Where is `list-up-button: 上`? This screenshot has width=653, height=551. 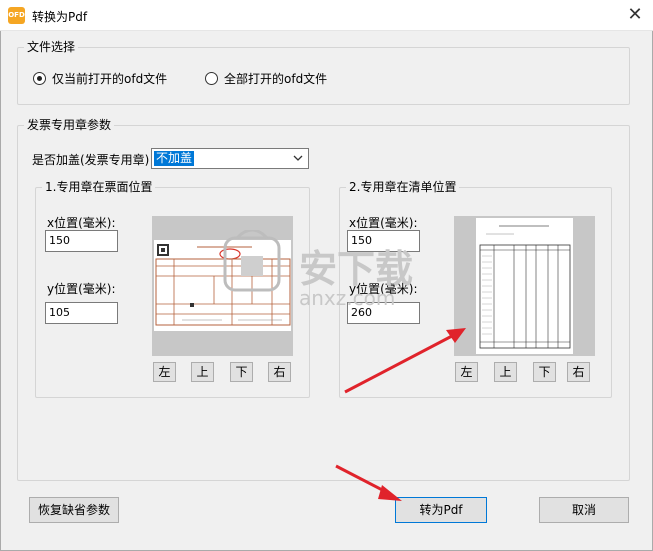
list-up-button: 上 is located at coordinates (505, 372).